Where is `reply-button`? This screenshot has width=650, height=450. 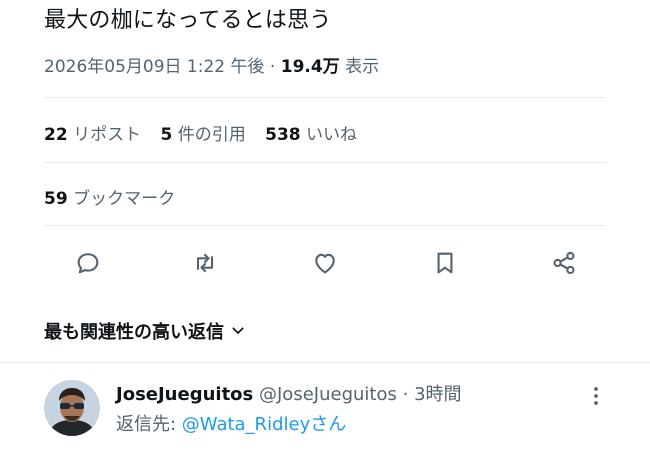 reply-button is located at coordinates (88, 263).